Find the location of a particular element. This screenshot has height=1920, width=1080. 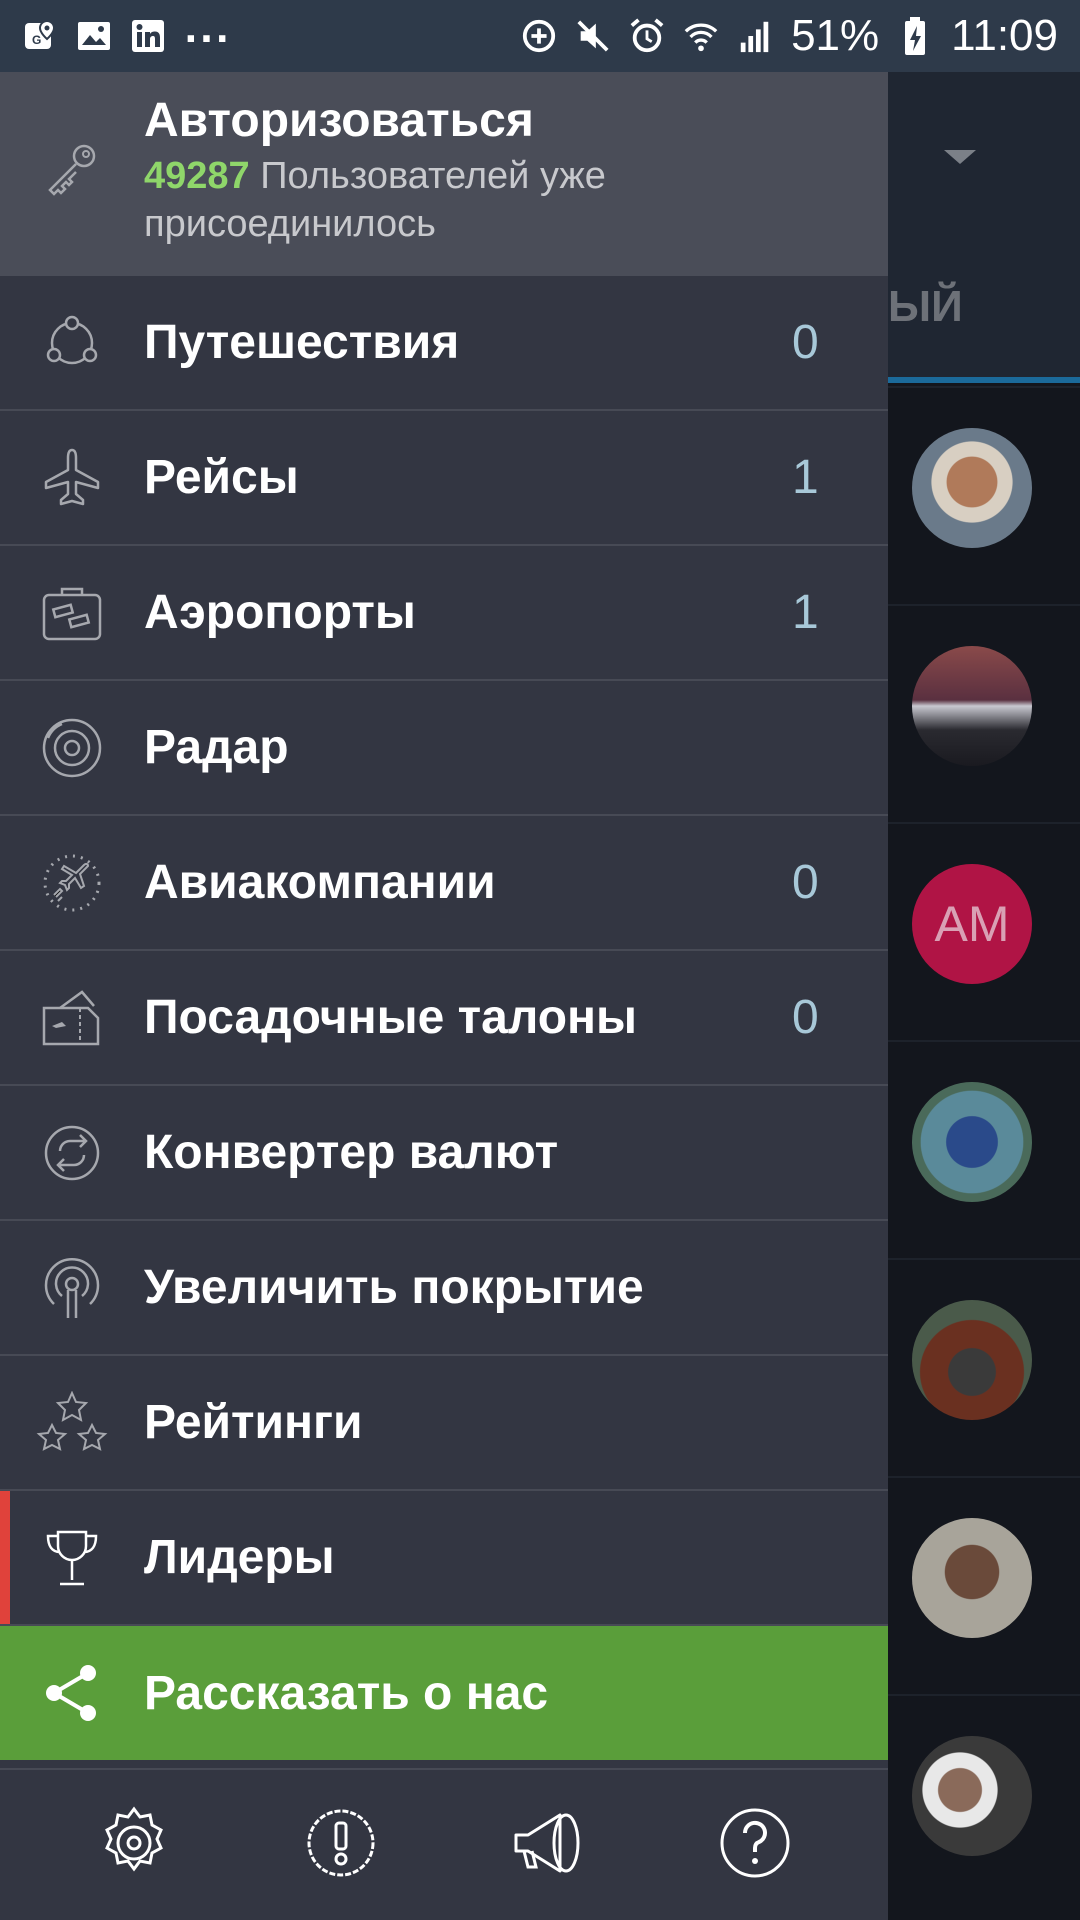

list-item: AM is located at coordinates (984, 930).